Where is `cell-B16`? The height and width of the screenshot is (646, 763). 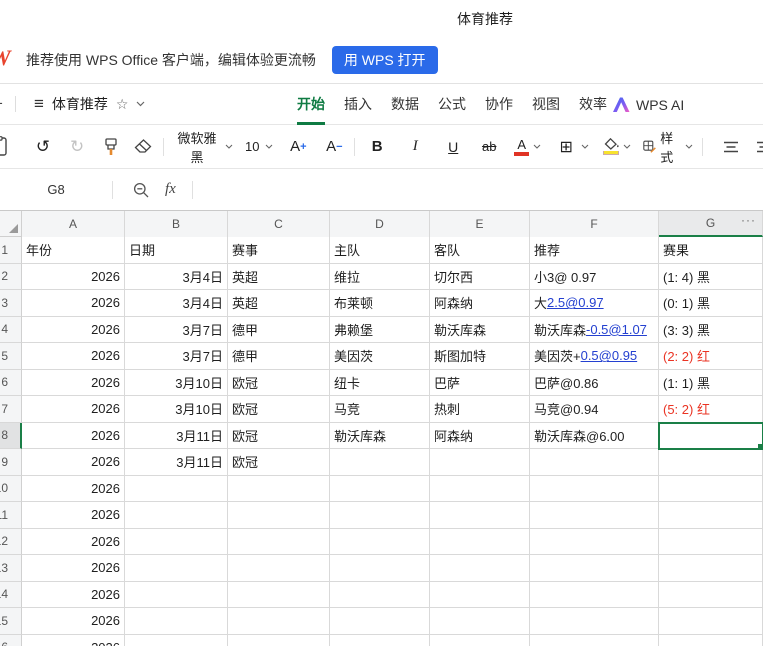
cell-B16 is located at coordinates (176, 640).